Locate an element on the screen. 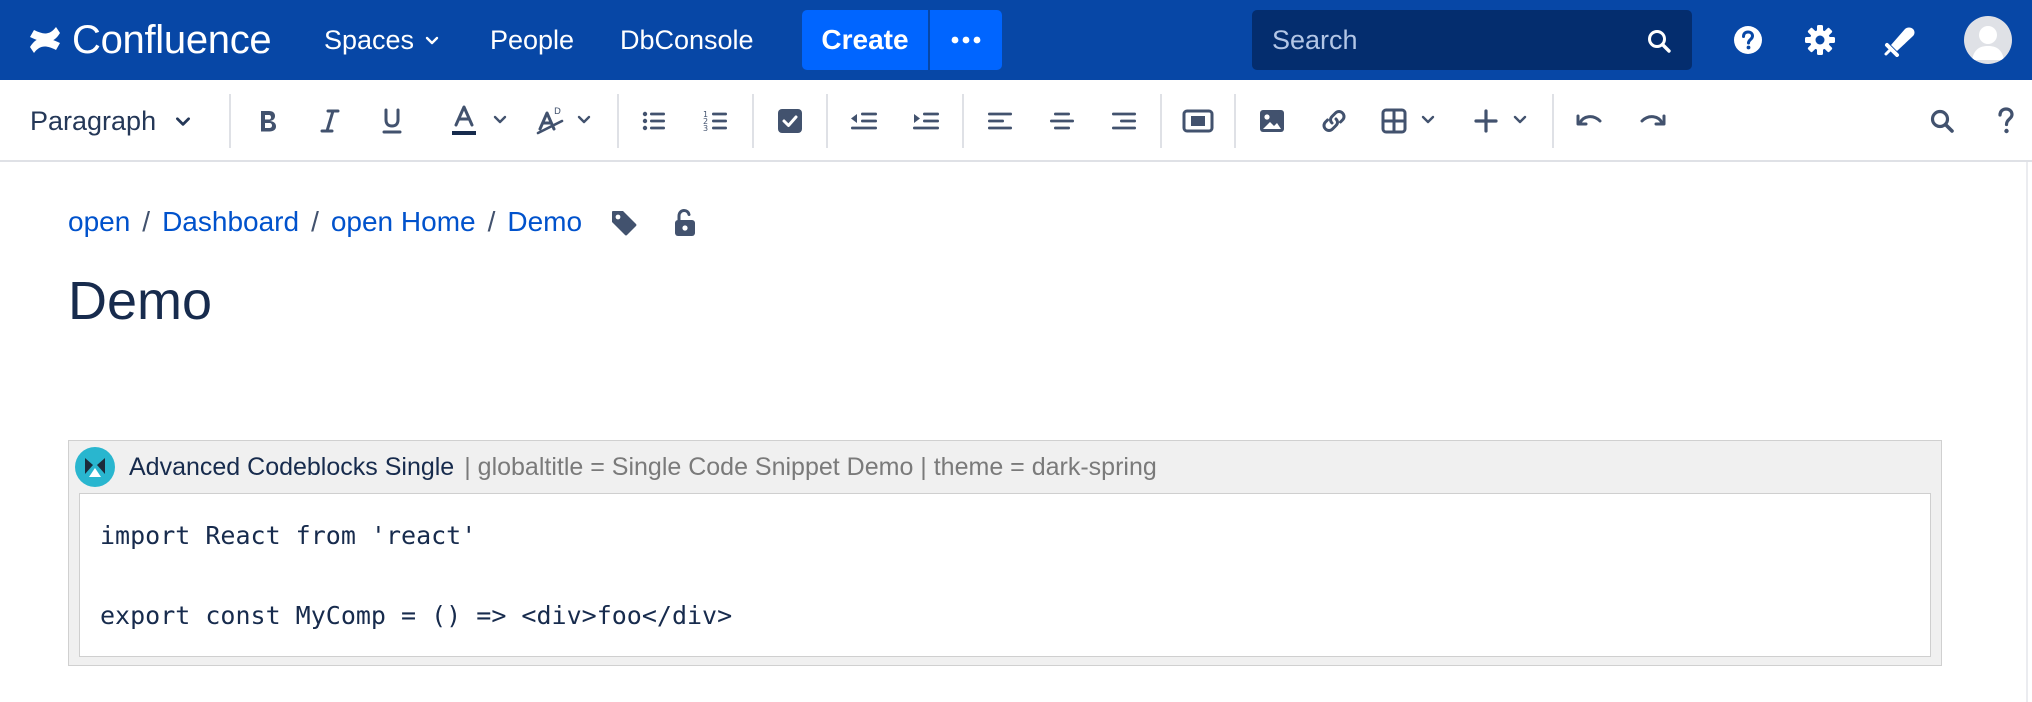 The width and height of the screenshot is (2032, 702). insert-image-button is located at coordinates (1272, 121).